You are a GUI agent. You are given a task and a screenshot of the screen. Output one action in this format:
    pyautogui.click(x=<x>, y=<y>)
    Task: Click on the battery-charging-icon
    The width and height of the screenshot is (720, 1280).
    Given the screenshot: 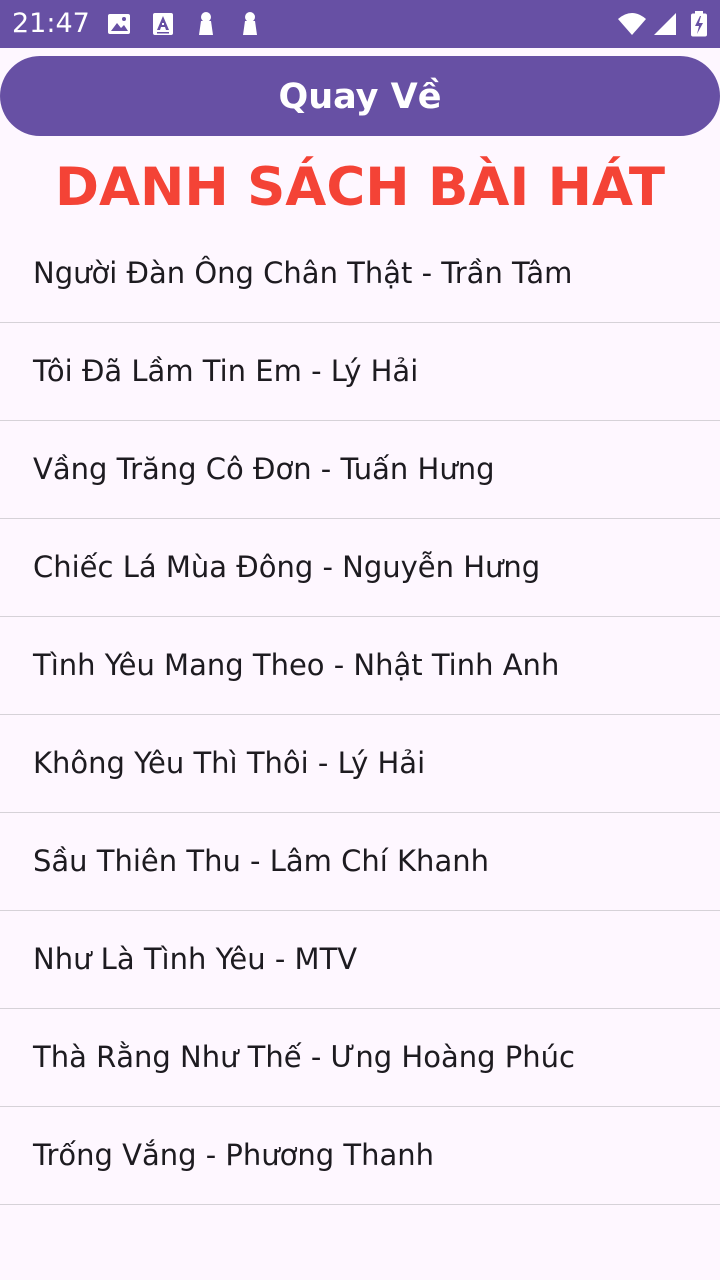 What is the action you would take?
    pyautogui.click(x=699, y=24)
    